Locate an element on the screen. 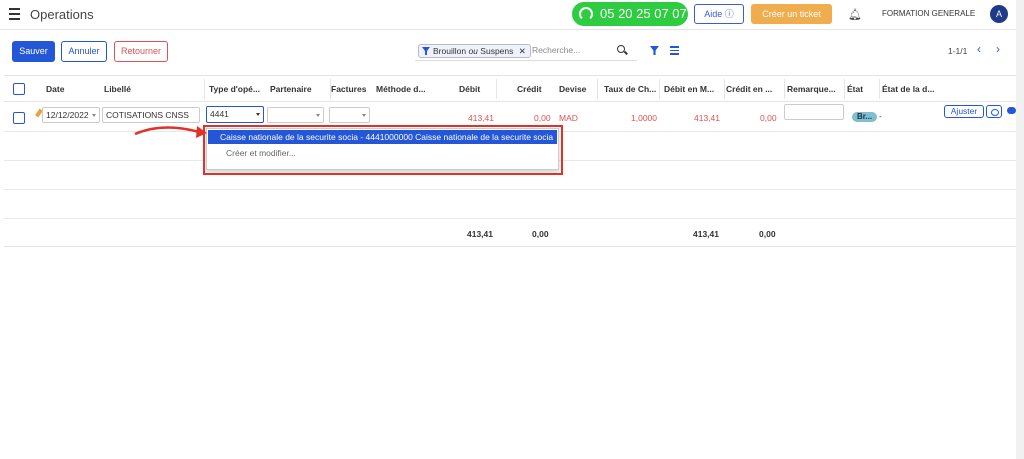 The image size is (1024, 459). adjust-button: Ajuster is located at coordinates (964, 111).